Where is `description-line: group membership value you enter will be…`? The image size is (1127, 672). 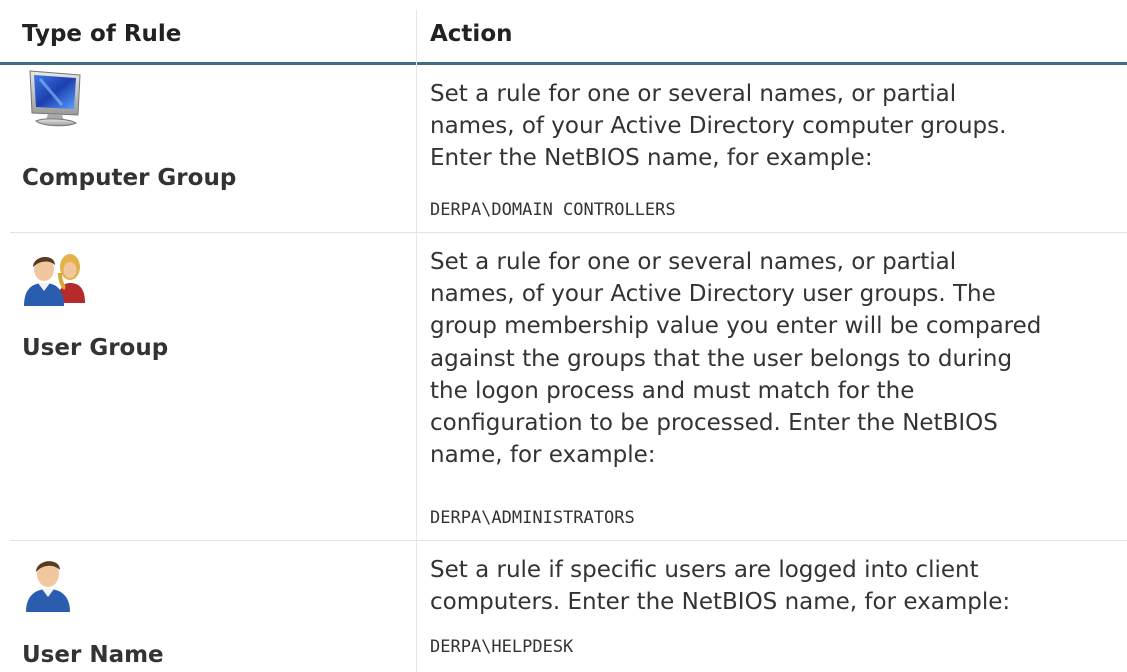 description-line: group membership value you enter will be… is located at coordinates (736, 326).